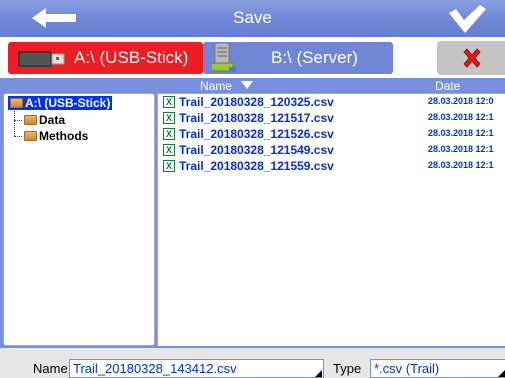 The width and height of the screenshot is (505, 378). Describe the element at coordinates (64, 136) in the screenshot. I see `tree-item-label: Methods` at that location.